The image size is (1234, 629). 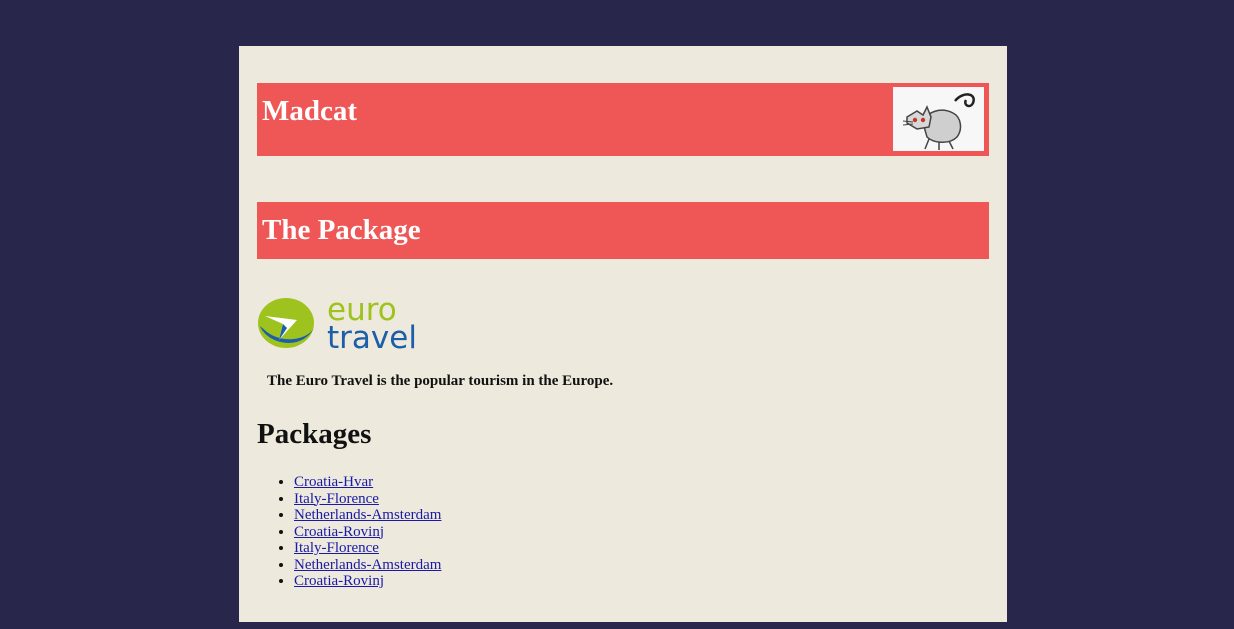 I want to click on site-title: Madcat, so click(x=310, y=111).